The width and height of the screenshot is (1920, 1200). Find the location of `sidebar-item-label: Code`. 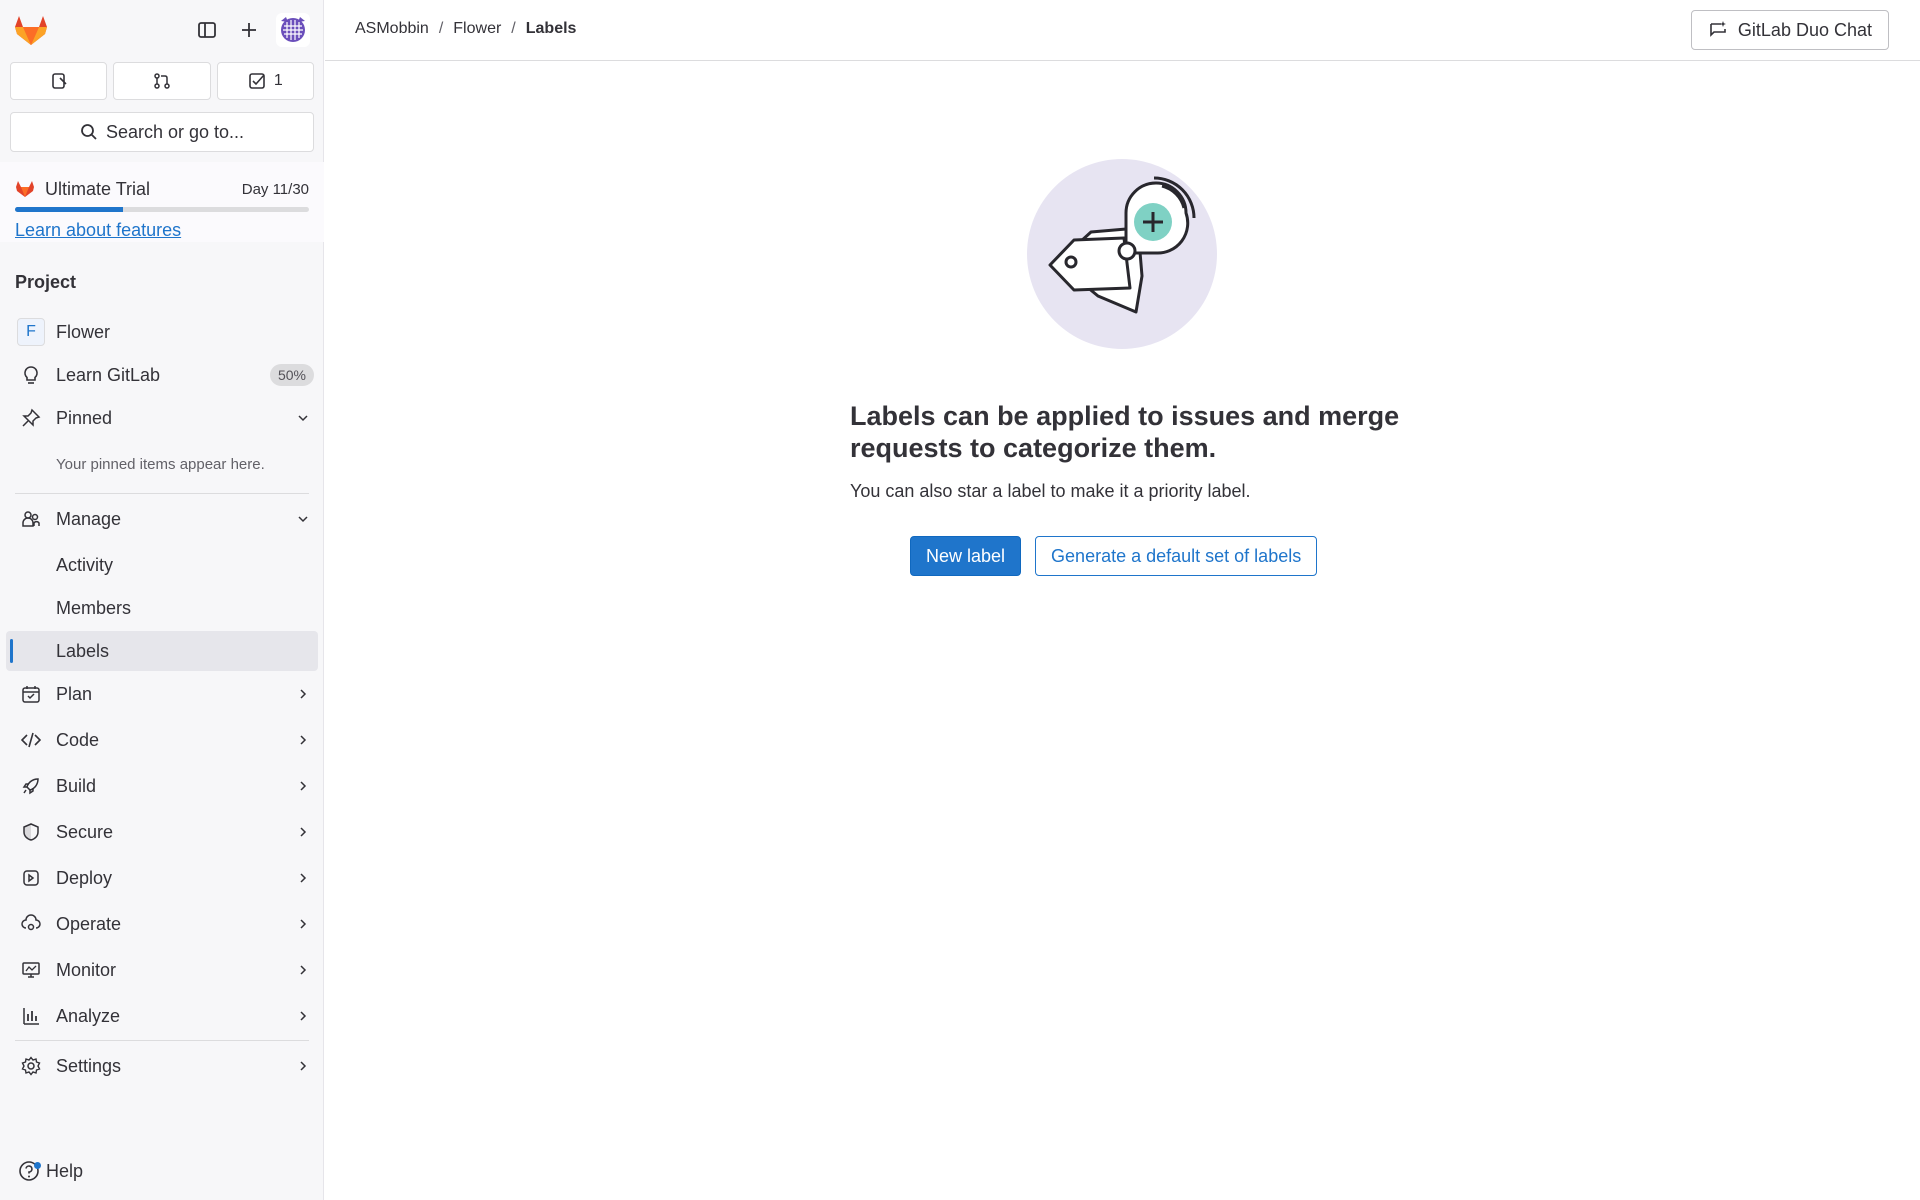

sidebar-item-label: Code is located at coordinates (78, 739).